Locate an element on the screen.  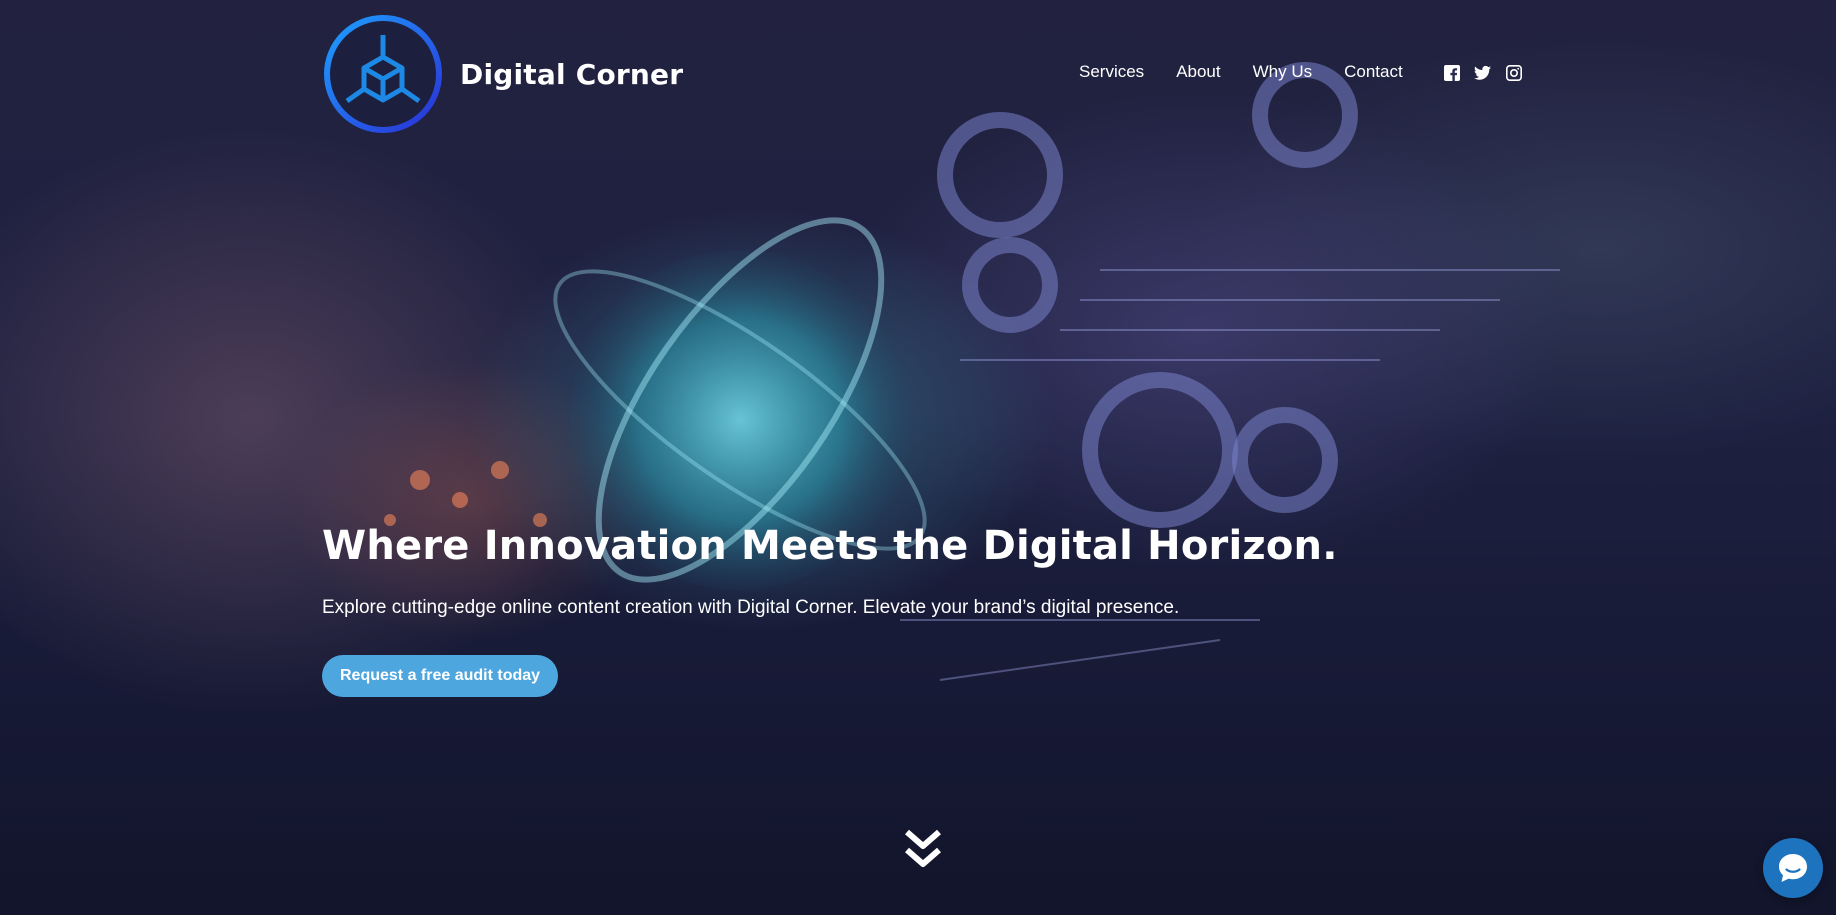
nav-services: Services is located at coordinates (1111, 72).